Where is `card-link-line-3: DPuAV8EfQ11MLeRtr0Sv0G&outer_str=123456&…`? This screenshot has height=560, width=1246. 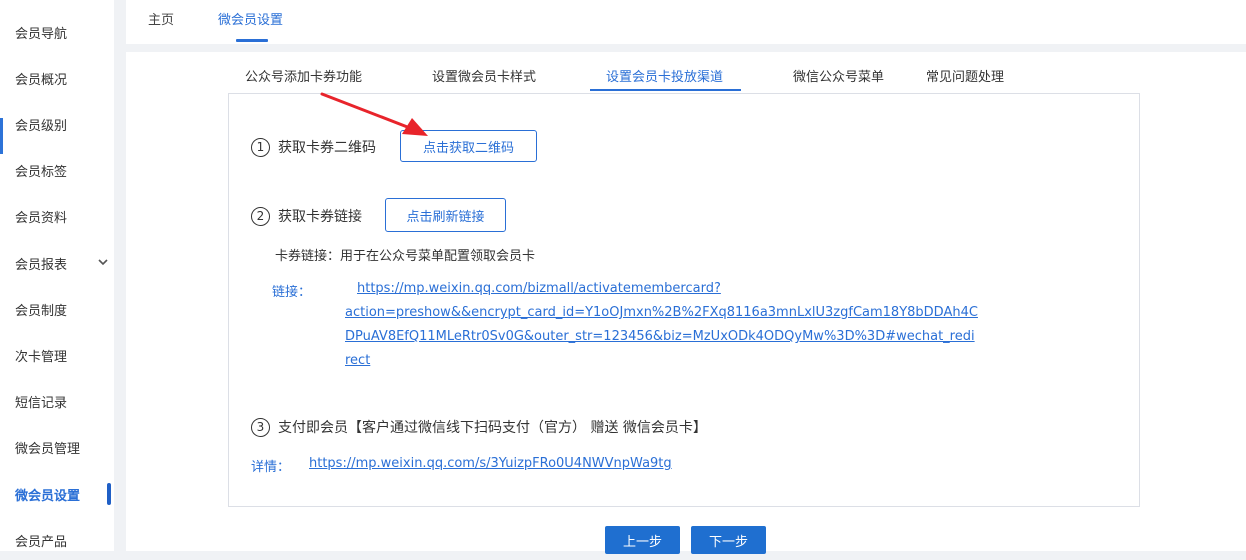
card-link-line-3: DPuAV8EfQ11MLeRtr0Sv0G&outer_str=123456&… is located at coordinates (660, 337).